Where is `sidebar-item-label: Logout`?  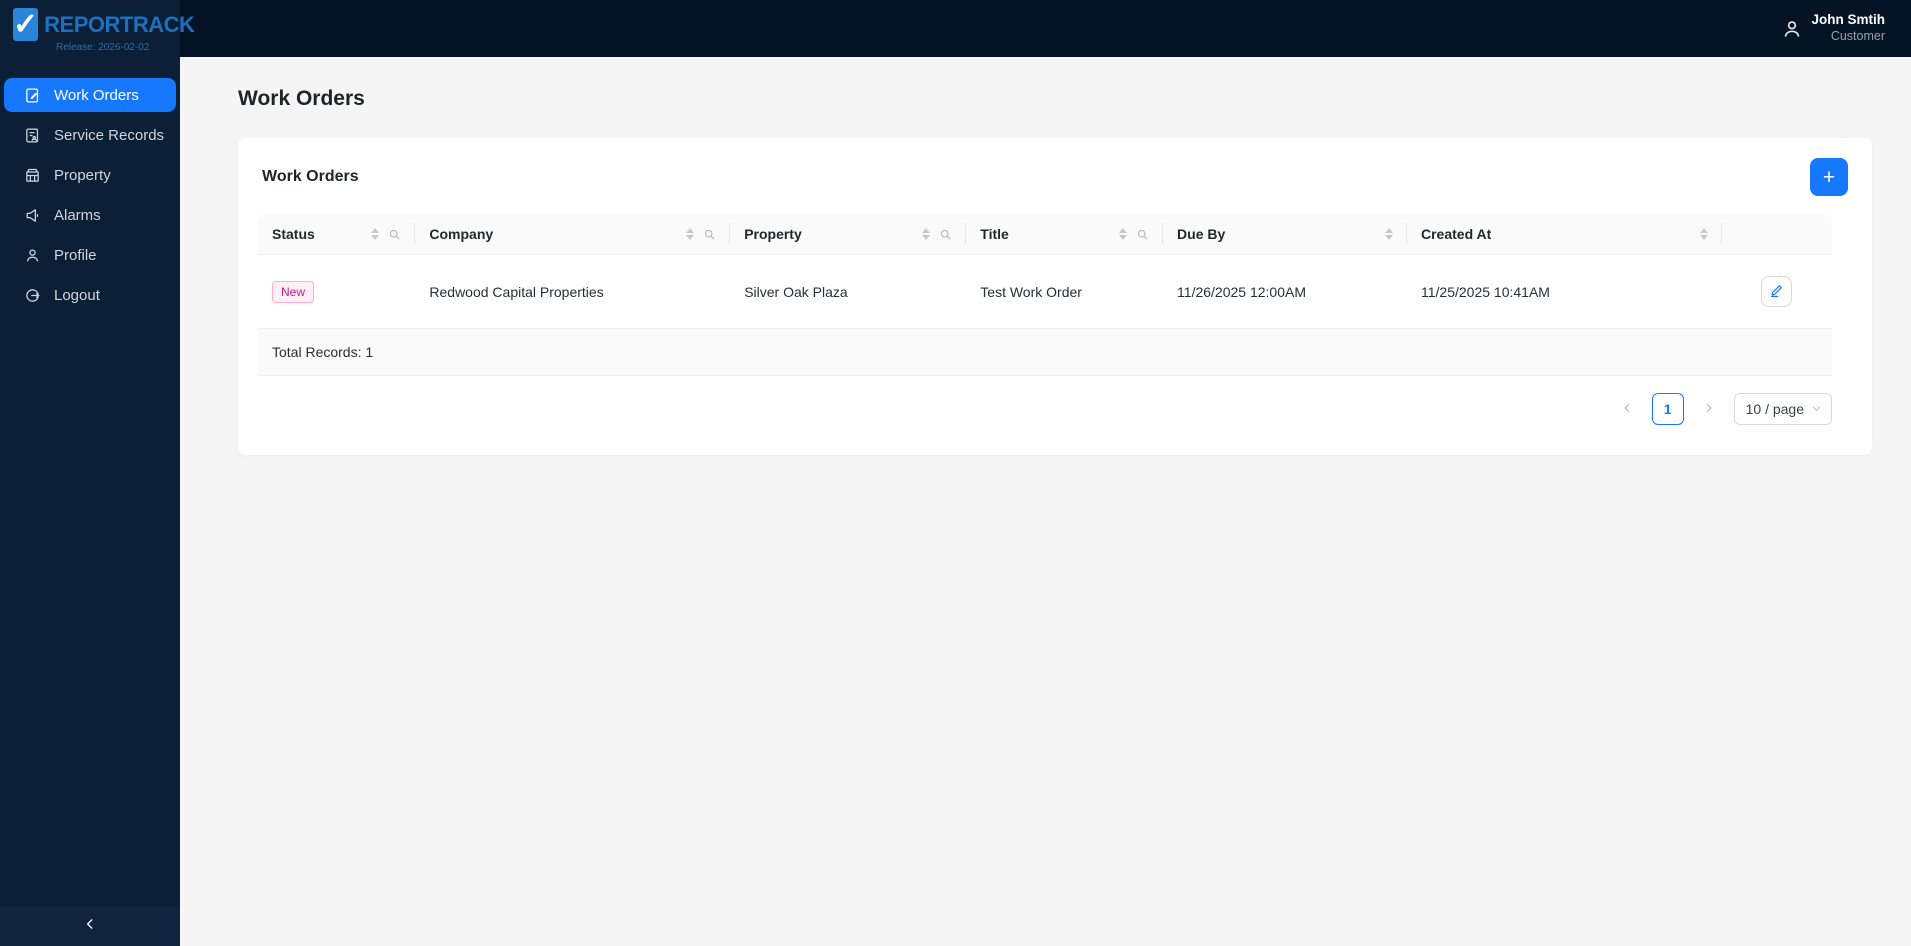 sidebar-item-label: Logout is located at coordinates (77, 295).